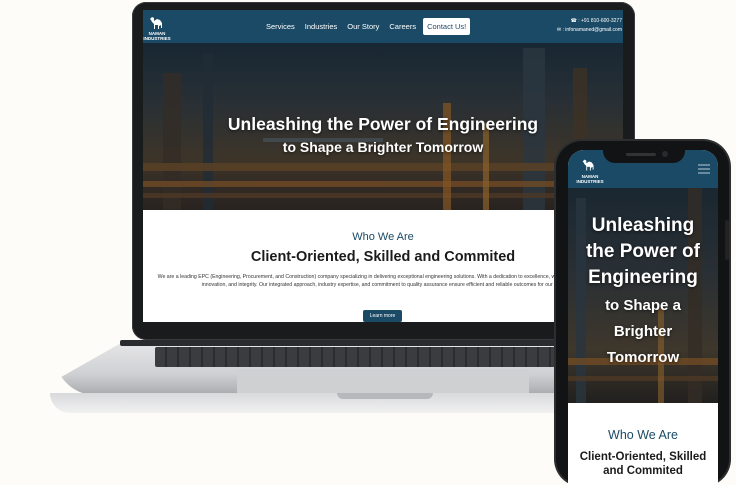  I want to click on contact-us-button: Contact Us!, so click(447, 26).